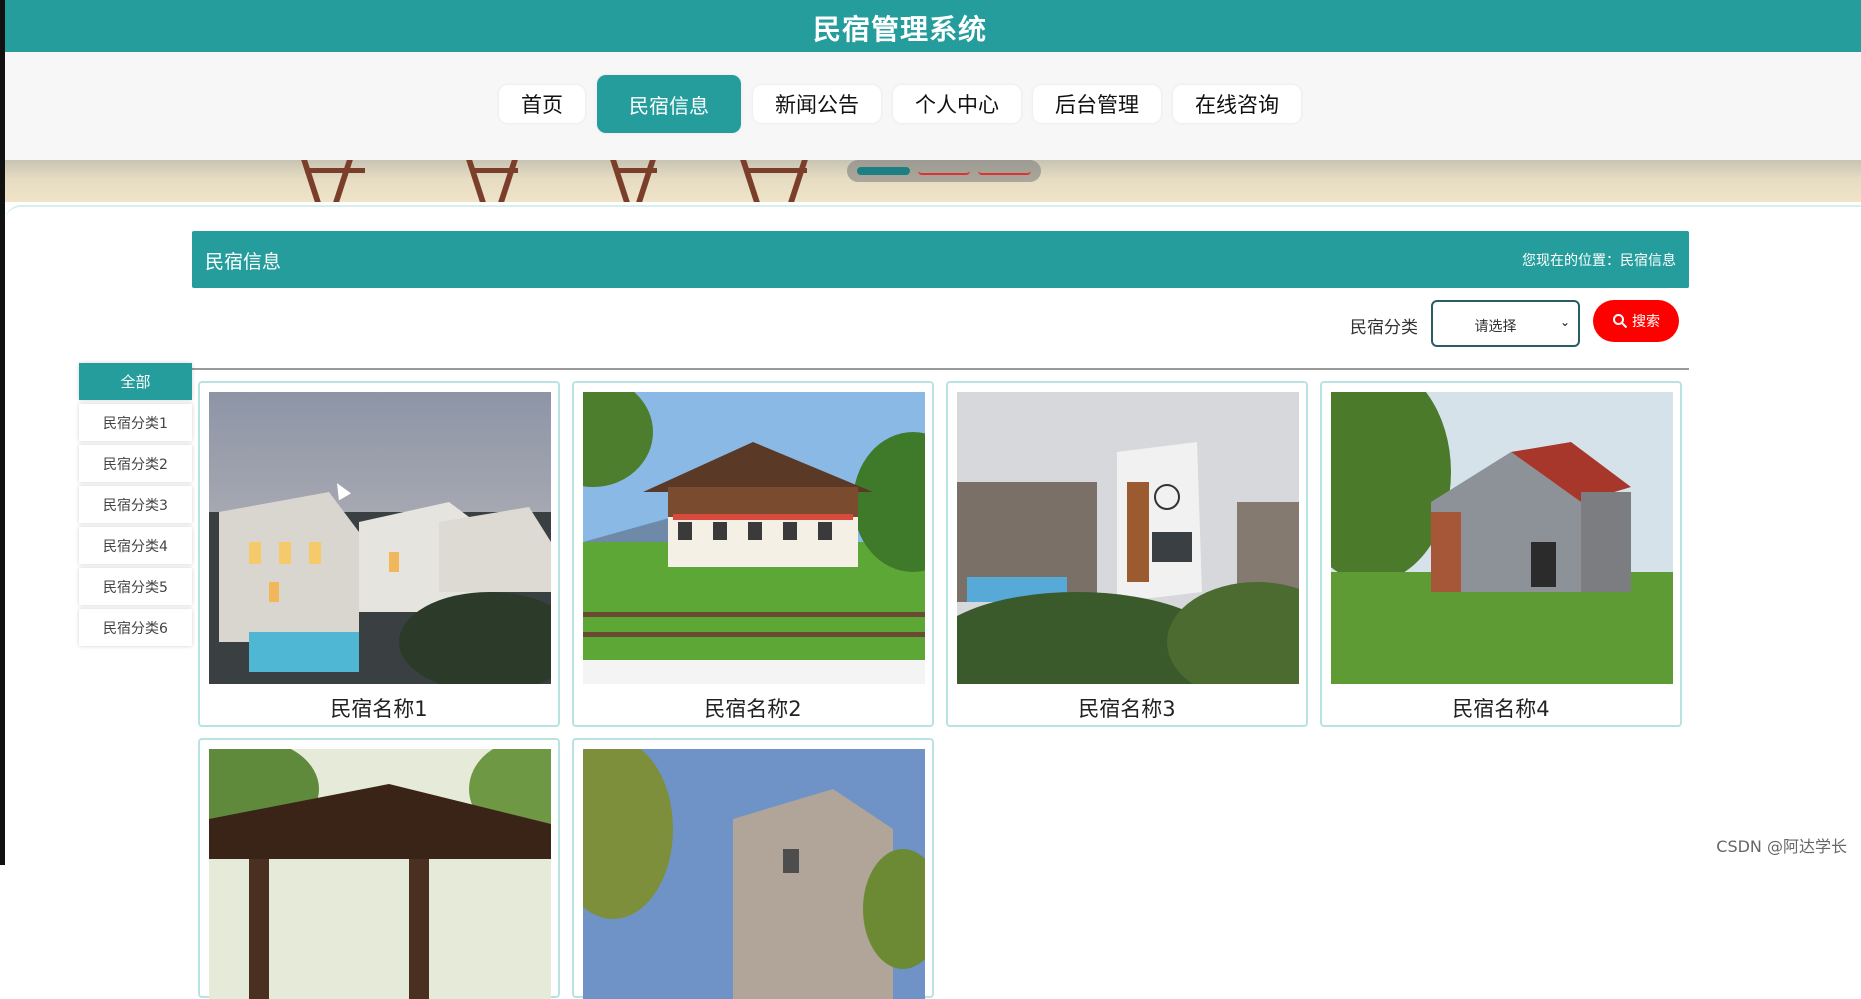 This screenshot has height=999, width=1861. Describe the element at coordinates (1127, 708) in the screenshot. I see `listing-name: 民宿名称3` at that location.